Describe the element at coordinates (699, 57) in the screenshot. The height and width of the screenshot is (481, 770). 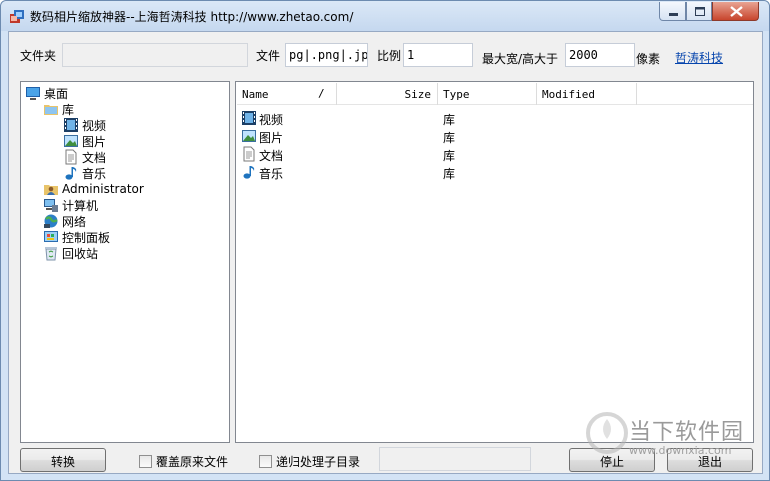
I see `company-link: 哲涛科技` at that location.